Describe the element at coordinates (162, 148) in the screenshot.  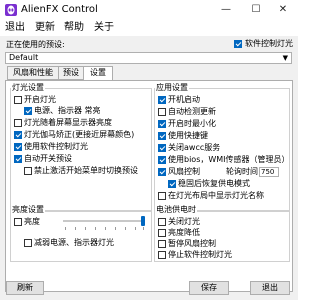
I see `disable-awcc-checkbox` at that location.